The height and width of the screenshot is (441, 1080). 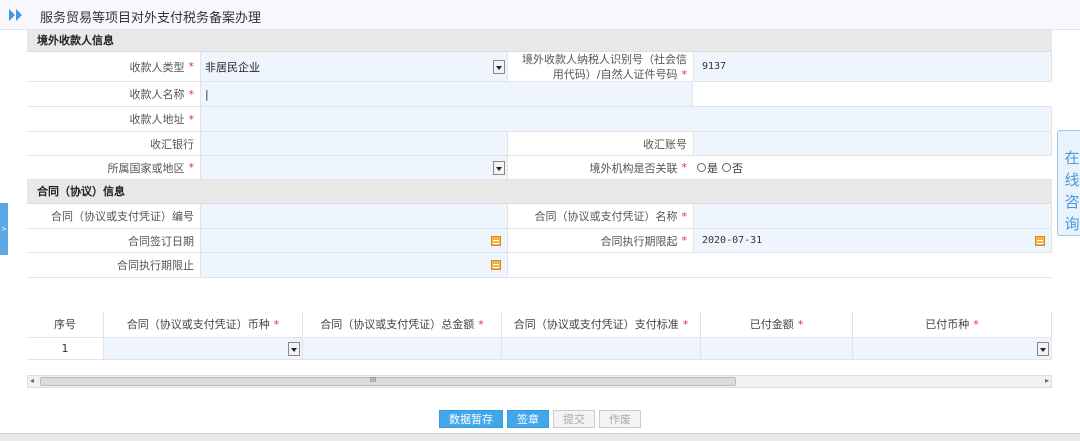 I want to click on payee-taxid-label: 境外收款人纳税人识别号（社会信 用代码）/自然人证件号码 *, so click(x=600, y=66).